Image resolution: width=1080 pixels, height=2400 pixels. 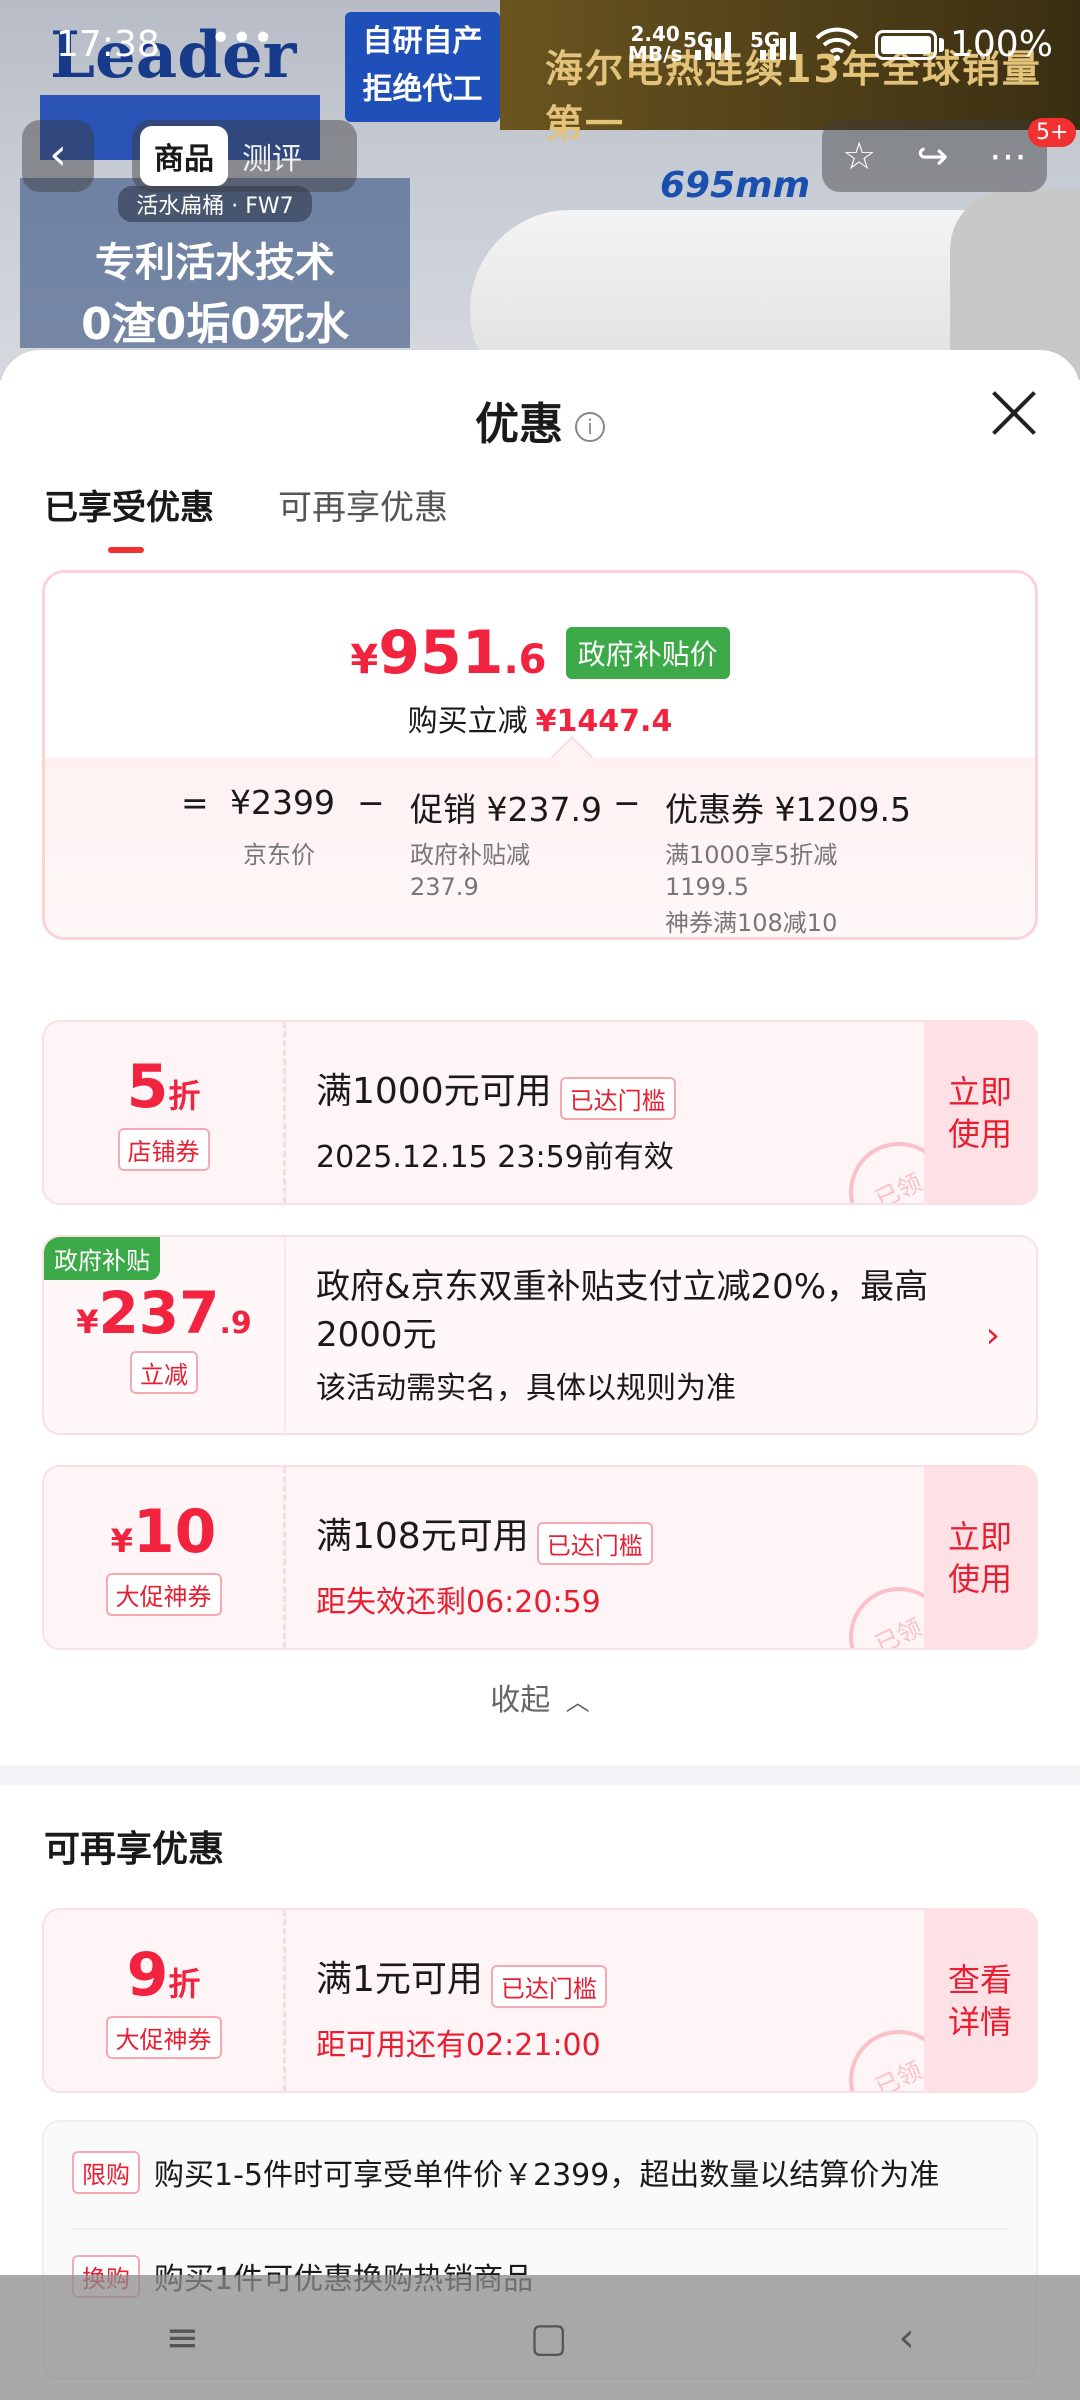 What do you see at coordinates (121, 1541) in the screenshot?
I see `coupon-currency: ¥` at bounding box center [121, 1541].